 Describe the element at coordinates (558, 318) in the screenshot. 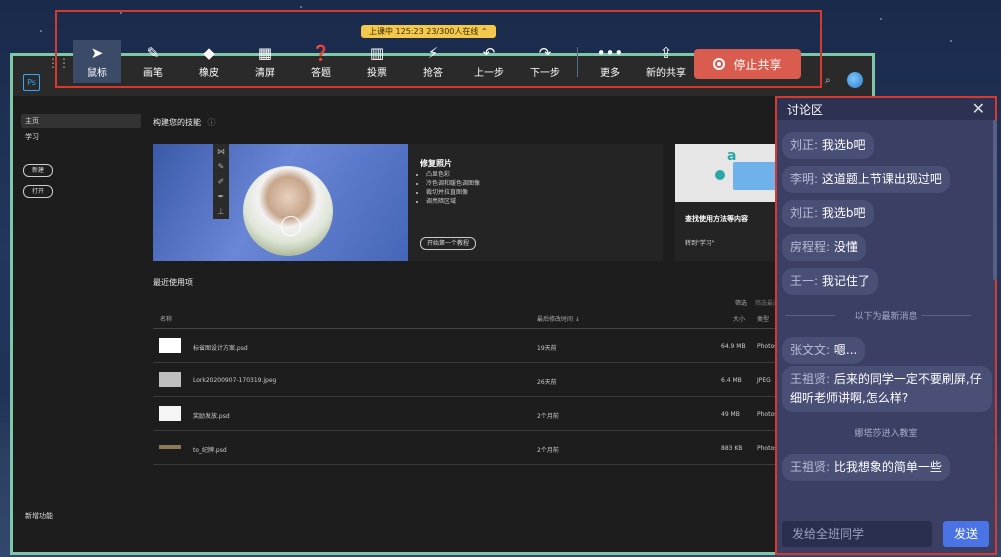

I see `header-modified: 最后修改时间 ↓` at that location.